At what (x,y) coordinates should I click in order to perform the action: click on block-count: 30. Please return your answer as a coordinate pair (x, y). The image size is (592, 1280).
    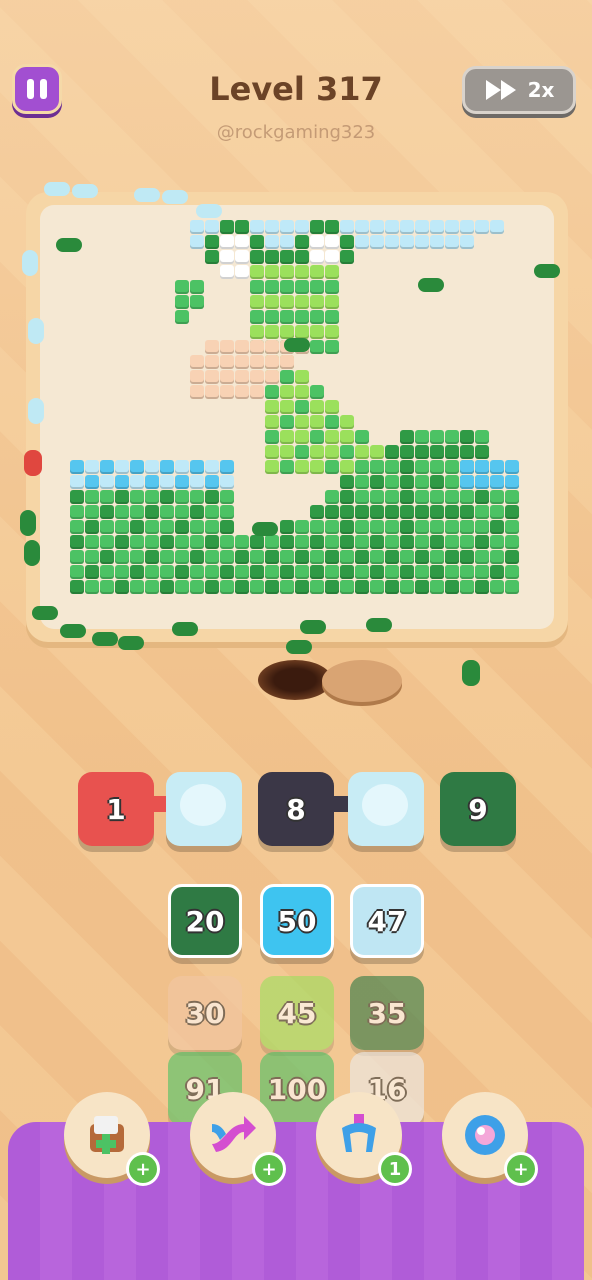
    Looking at the image, I should click on (205, 1013).